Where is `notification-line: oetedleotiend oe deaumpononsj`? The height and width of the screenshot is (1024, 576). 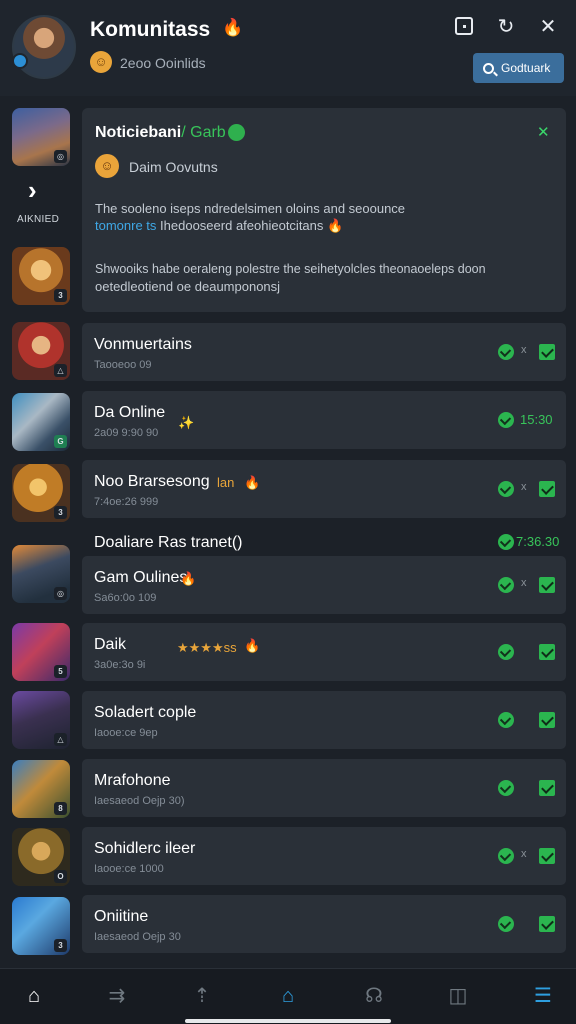 notification-line: oetedleotiend oe deaumpononsj is located at coordinates (188, 286).